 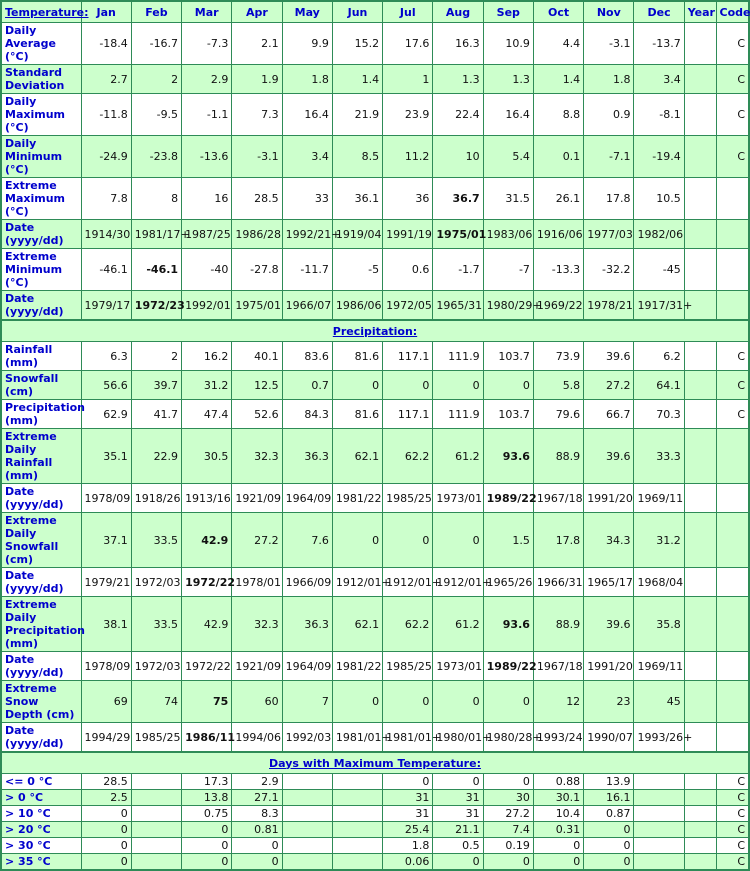 What do you see at coordinates (508, 356) in the screenshot?
I see `cell-sep: 103.7` at bounding box center [508, 356].